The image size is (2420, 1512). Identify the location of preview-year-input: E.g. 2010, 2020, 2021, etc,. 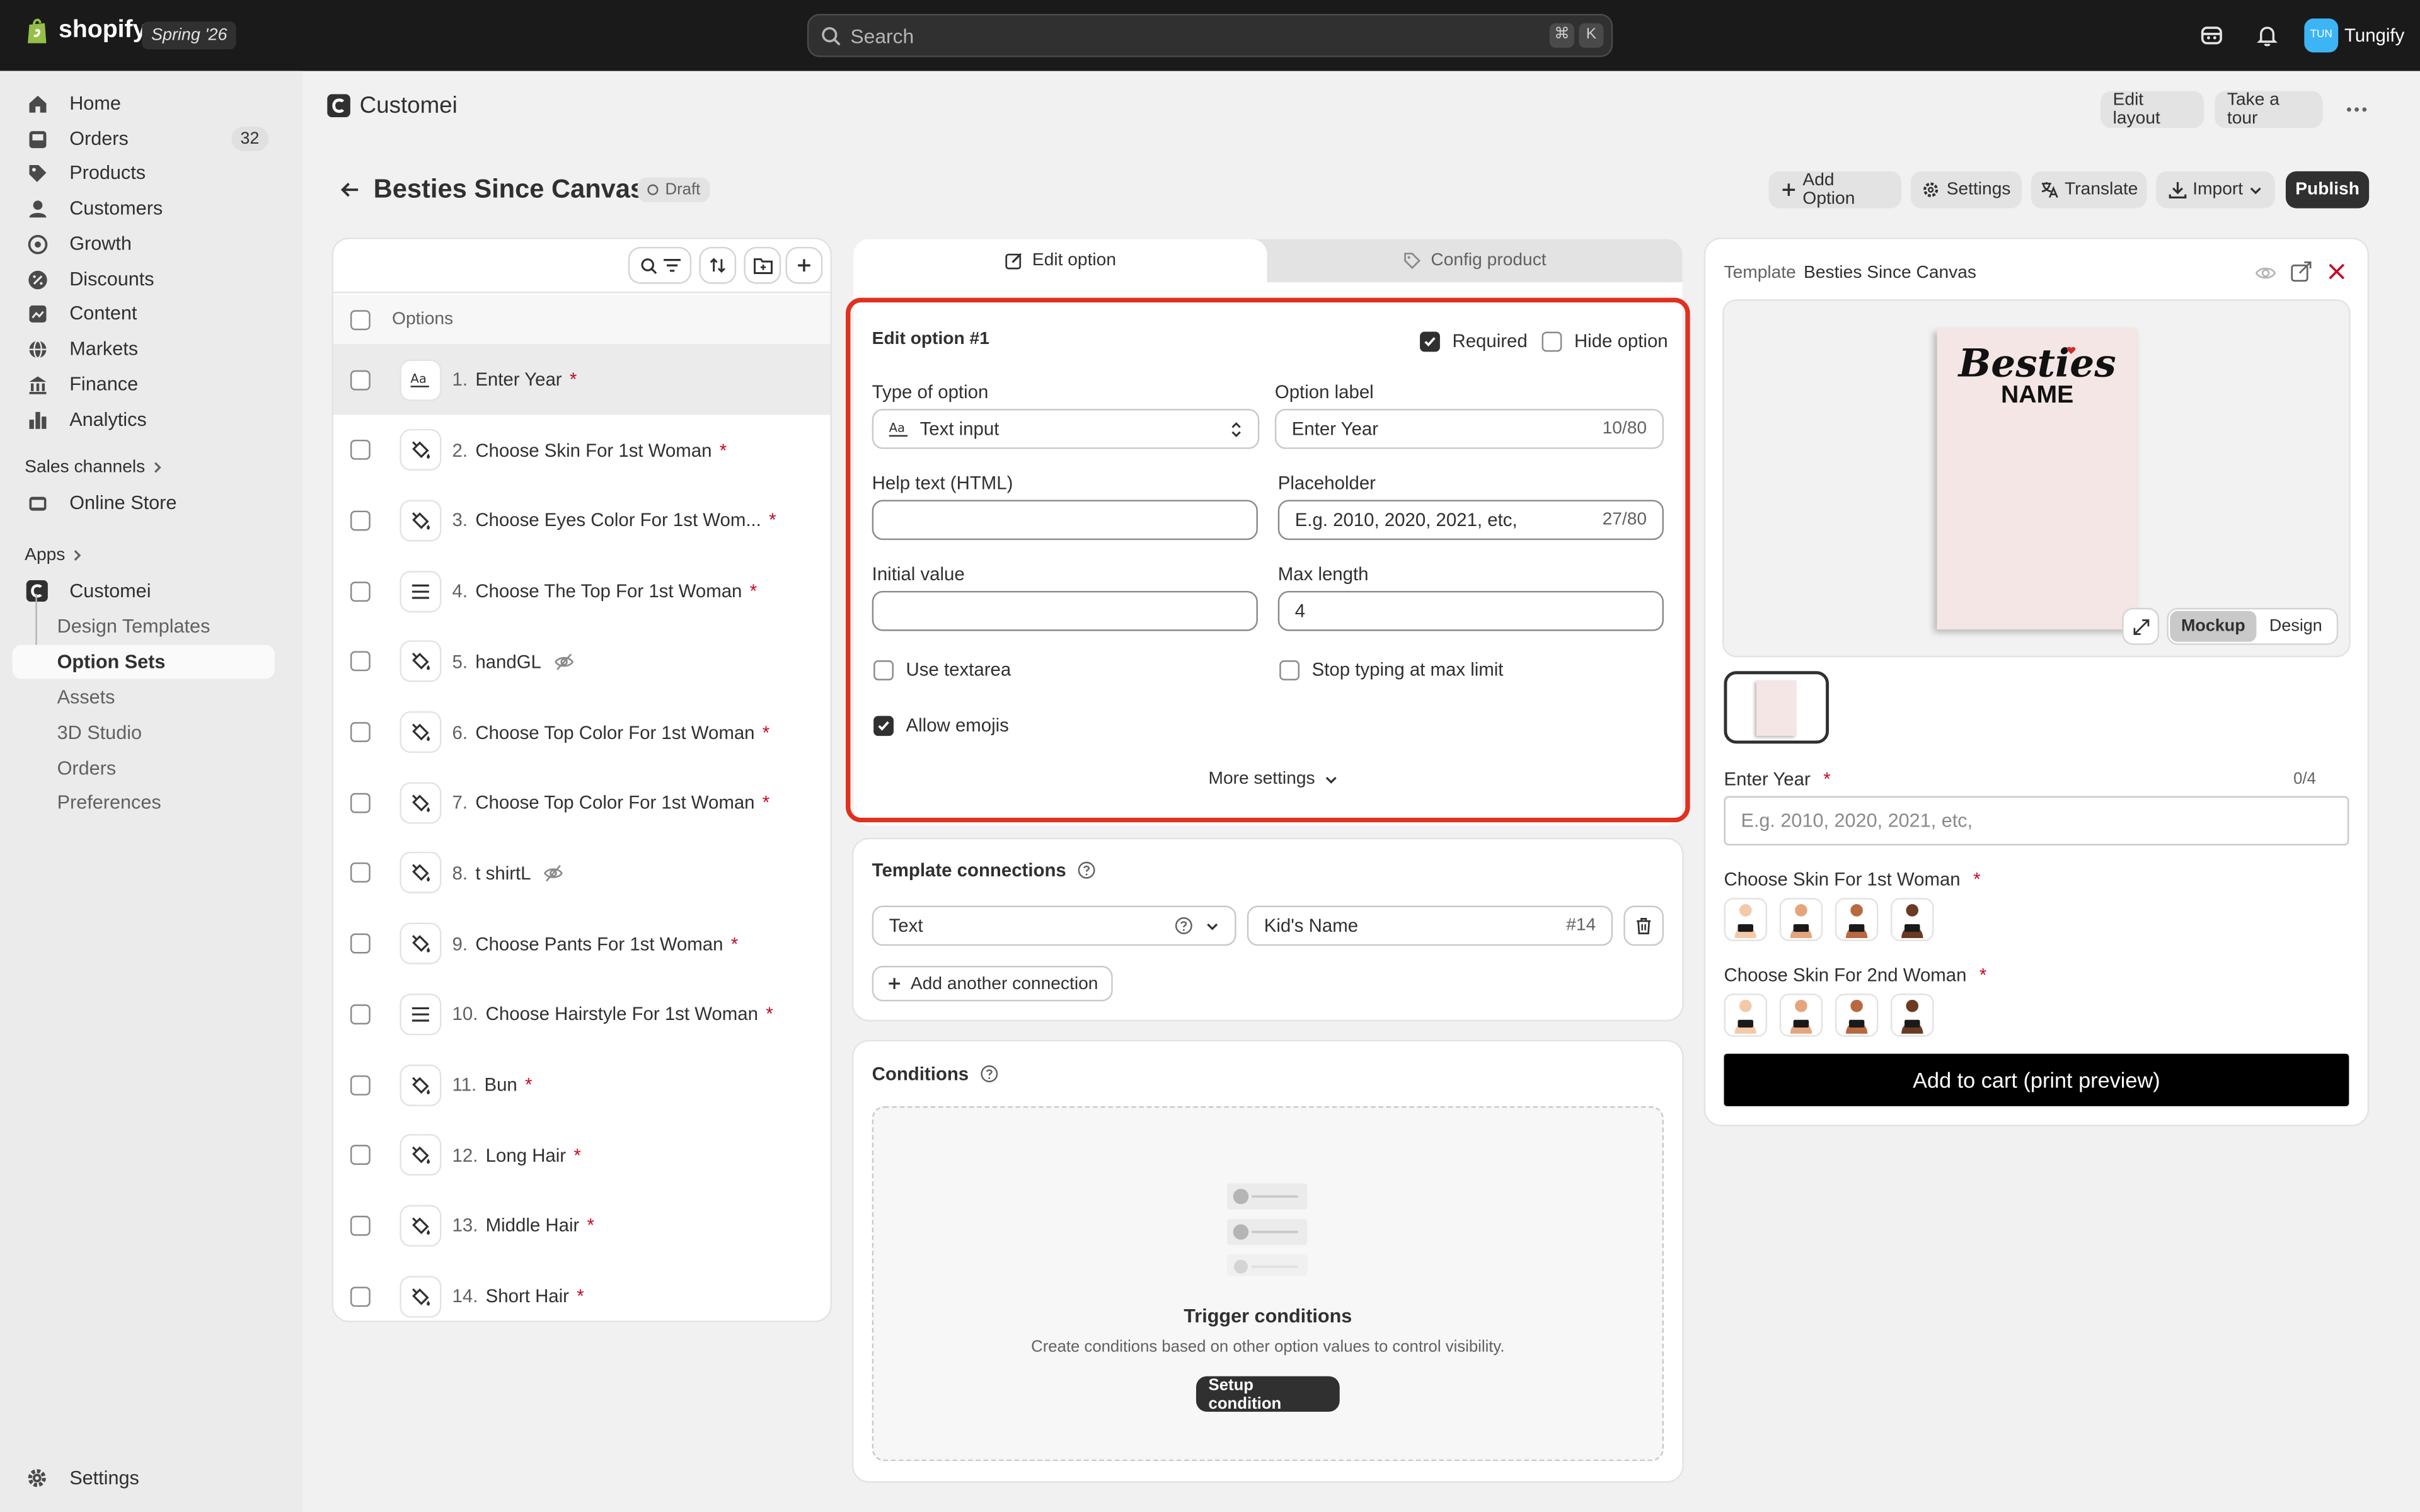
(2036, 821).